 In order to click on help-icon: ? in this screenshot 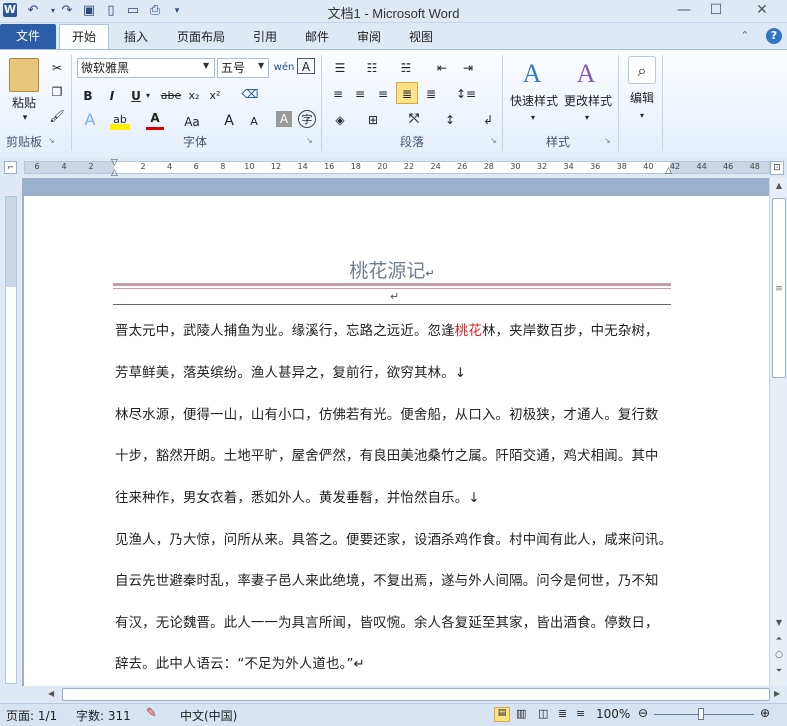, I will do `click(774, 36)`.